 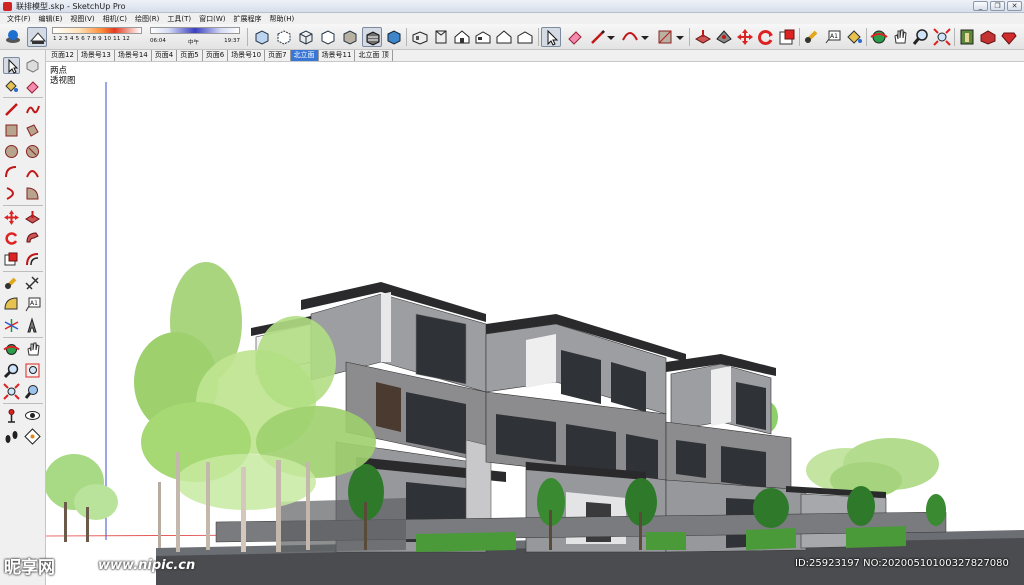 What do you see at coordinates (766, 37) in the screenshot?
I see `rotate-tool-icon` at bounding box center [766, 37].